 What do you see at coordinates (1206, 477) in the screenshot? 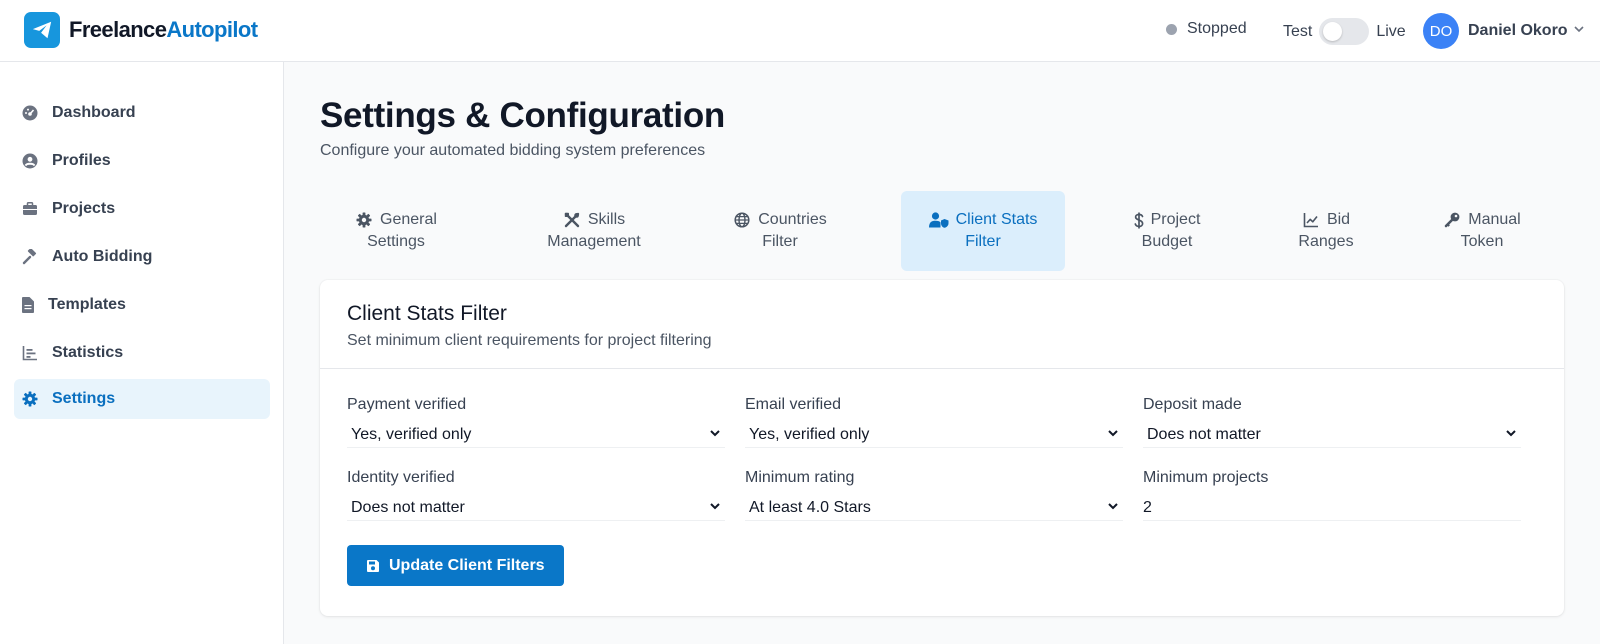
I see `field-label: Minimum projects` at bounding box center [1206, 477].